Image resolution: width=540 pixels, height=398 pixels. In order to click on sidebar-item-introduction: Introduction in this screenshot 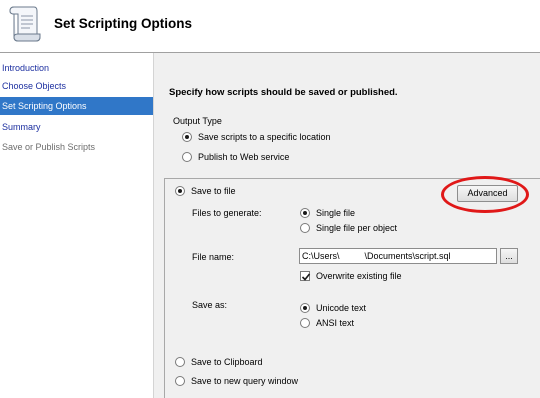, I will do `click(76, 68)`.